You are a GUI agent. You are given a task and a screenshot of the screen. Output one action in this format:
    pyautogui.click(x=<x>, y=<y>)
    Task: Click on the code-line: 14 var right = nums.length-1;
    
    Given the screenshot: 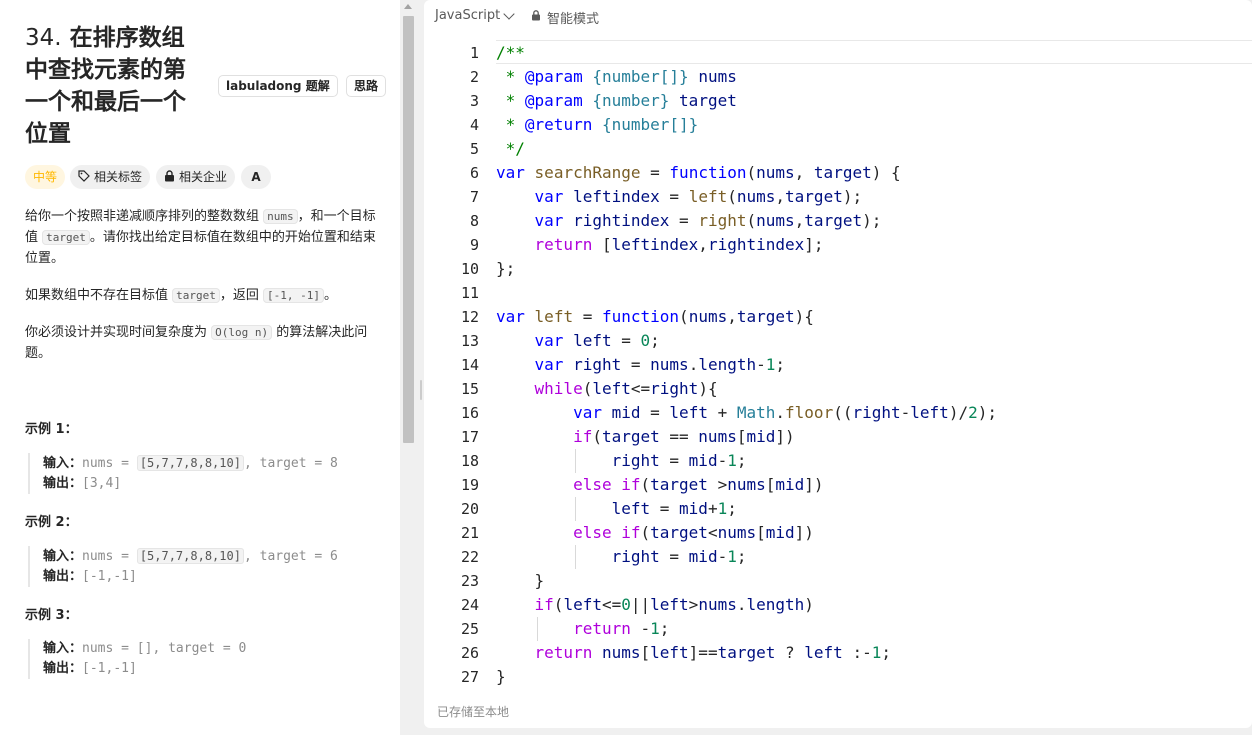 What is the action you would take?
    pyautogui.click(x=838, y=365)
    